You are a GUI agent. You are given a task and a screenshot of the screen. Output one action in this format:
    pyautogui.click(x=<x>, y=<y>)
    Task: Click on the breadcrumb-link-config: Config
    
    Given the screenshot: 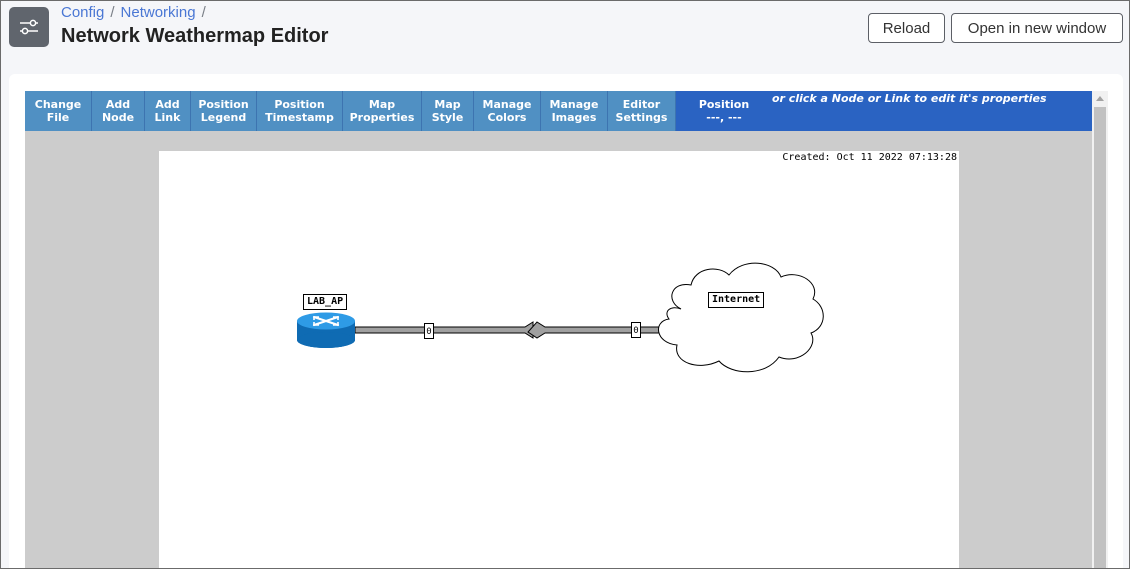 What is the action you would take?
    pyautogui.click(x=82, y=12)
    